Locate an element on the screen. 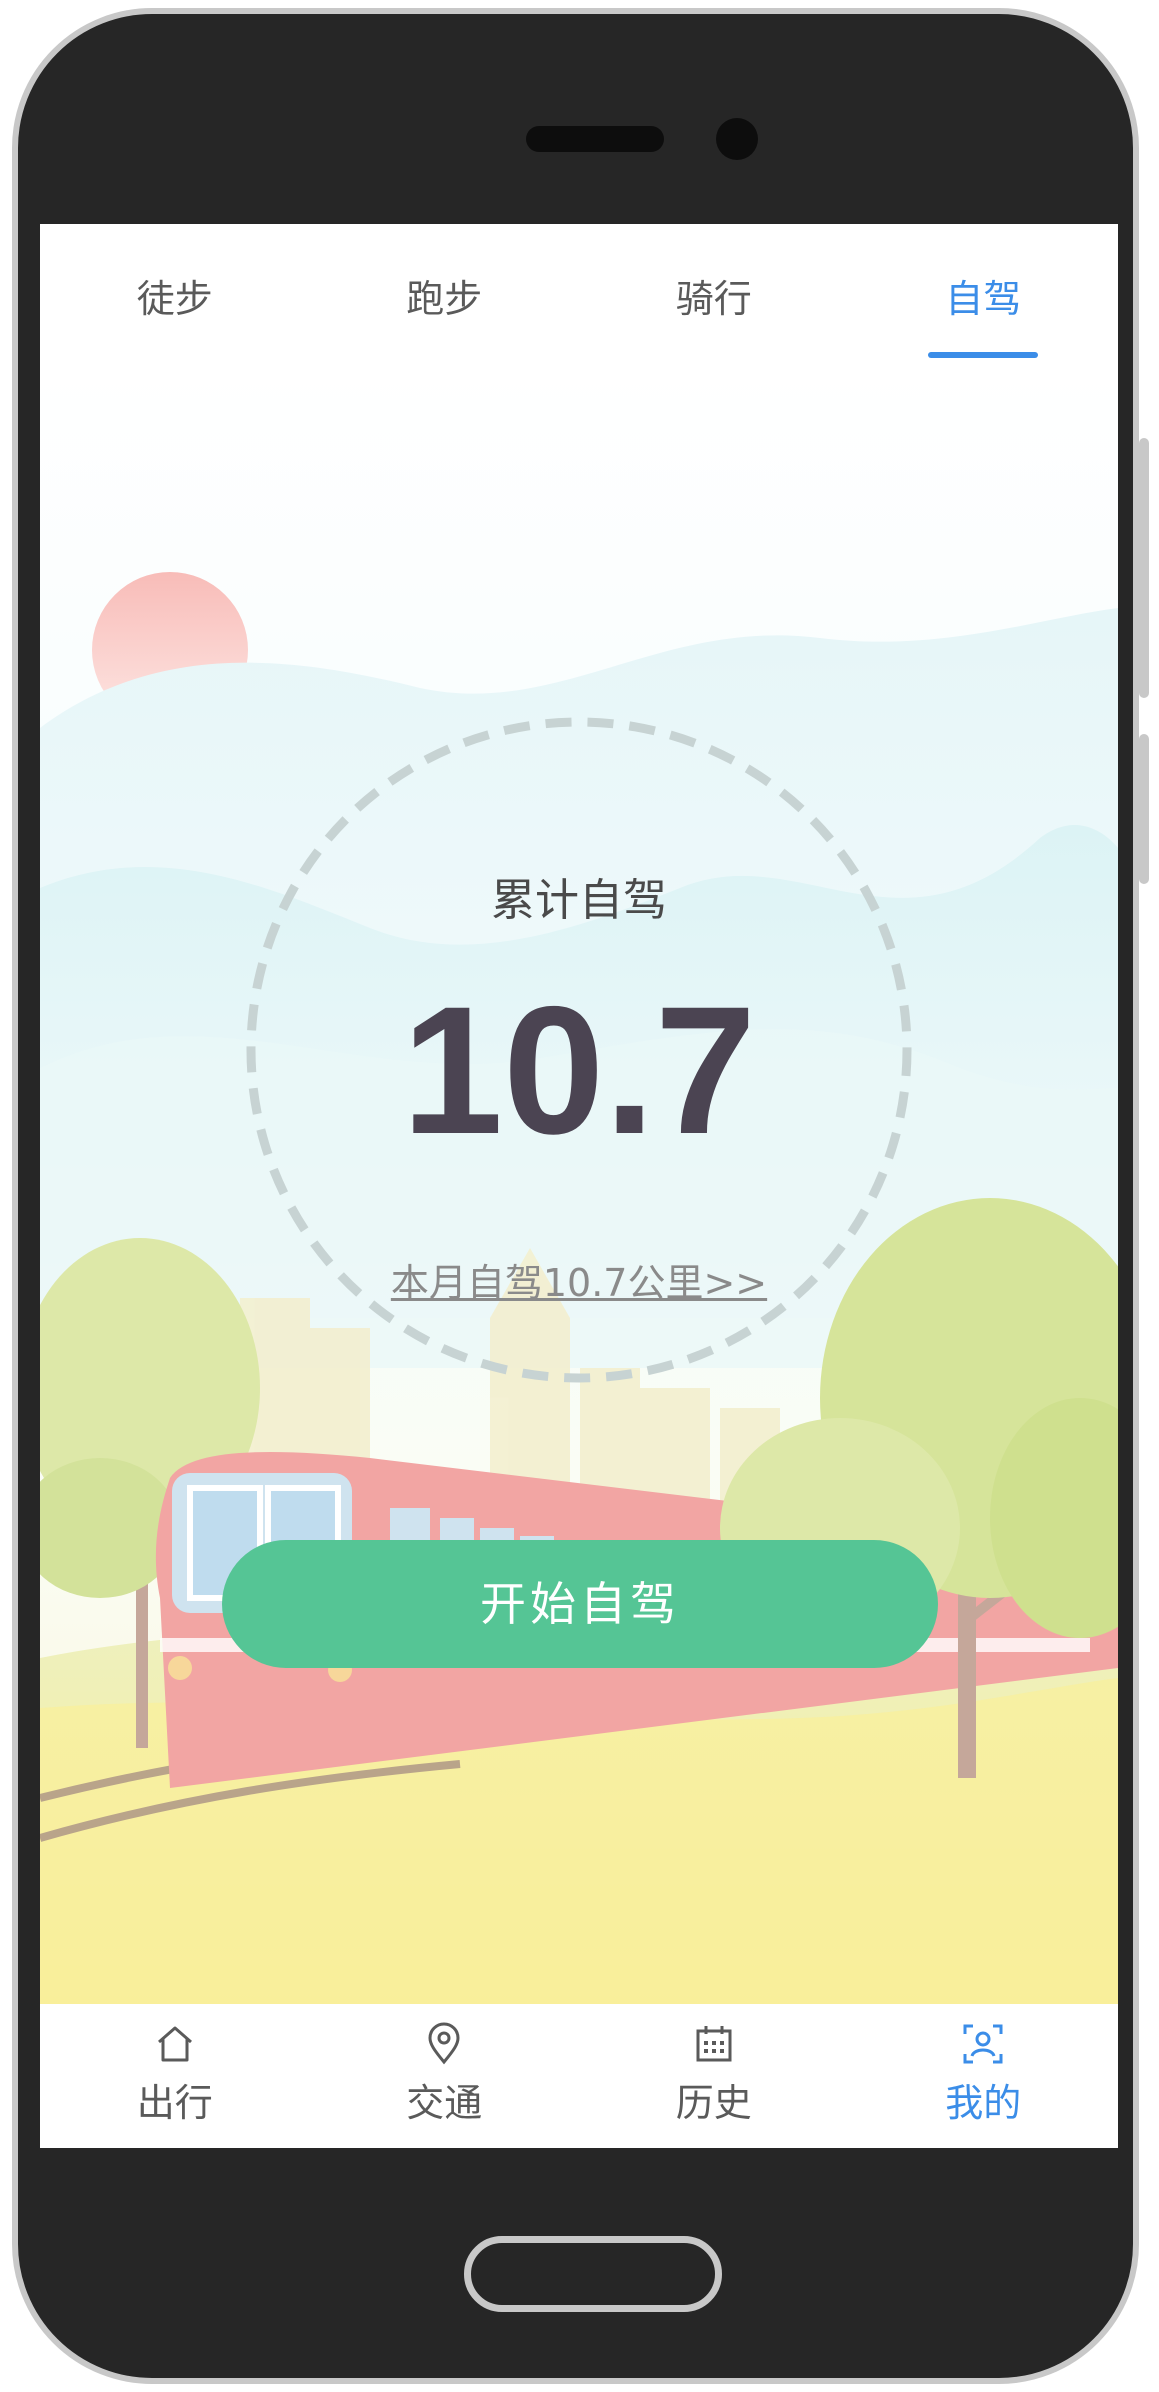  user-scan-icon is located at coordinates (983, 2044).